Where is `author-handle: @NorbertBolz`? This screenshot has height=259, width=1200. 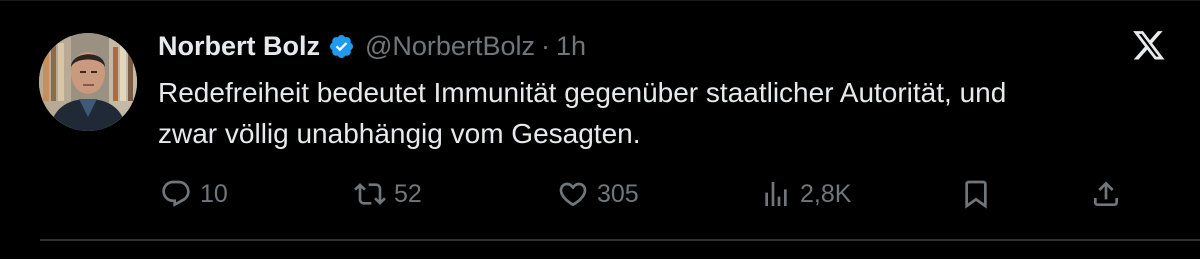 author-handle: @NorbertBolz is located at coordinates (450, 46).